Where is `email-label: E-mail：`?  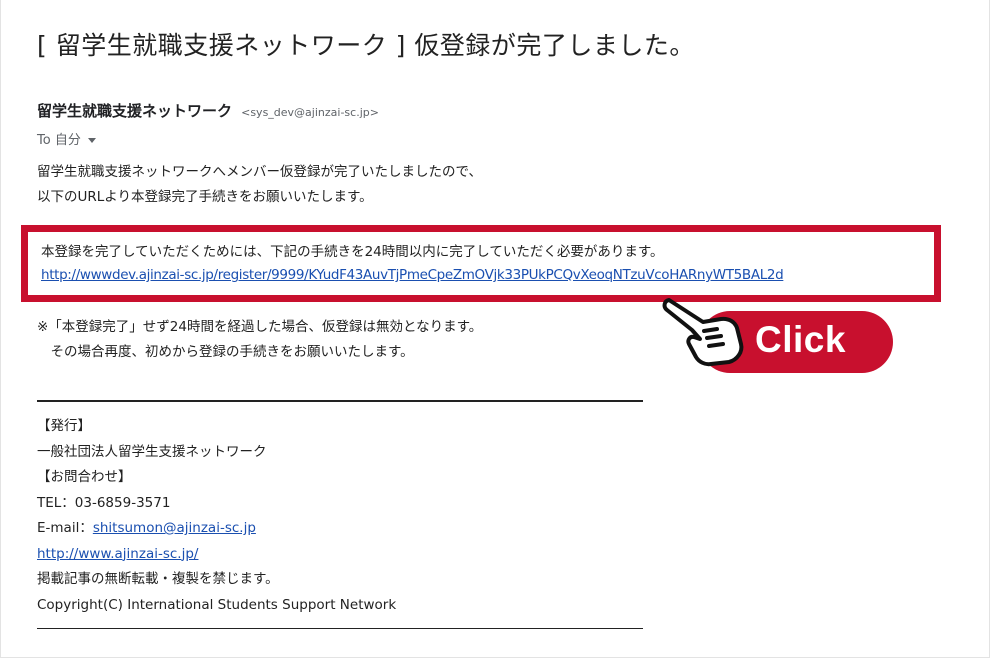
email-label: E-mail： is located at coordinates (65, 528).